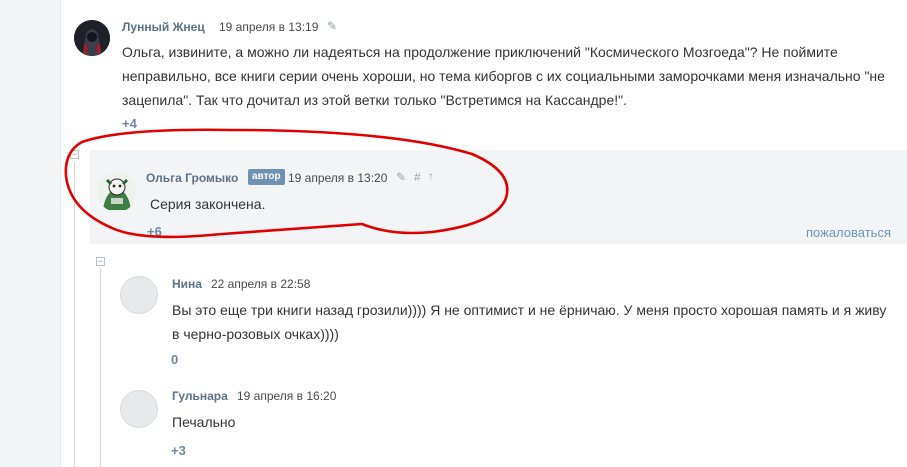 The width and height of the screenshot is (907, 467). What do you see at coordinates (332, 26) in the screenshot?
I see `edit-icon: ✎` at bounding box center [332, 26].